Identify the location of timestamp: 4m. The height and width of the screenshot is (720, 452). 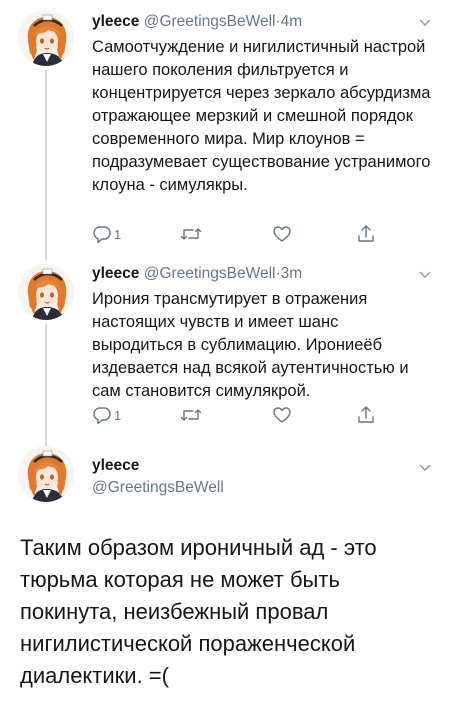
(292, 21).